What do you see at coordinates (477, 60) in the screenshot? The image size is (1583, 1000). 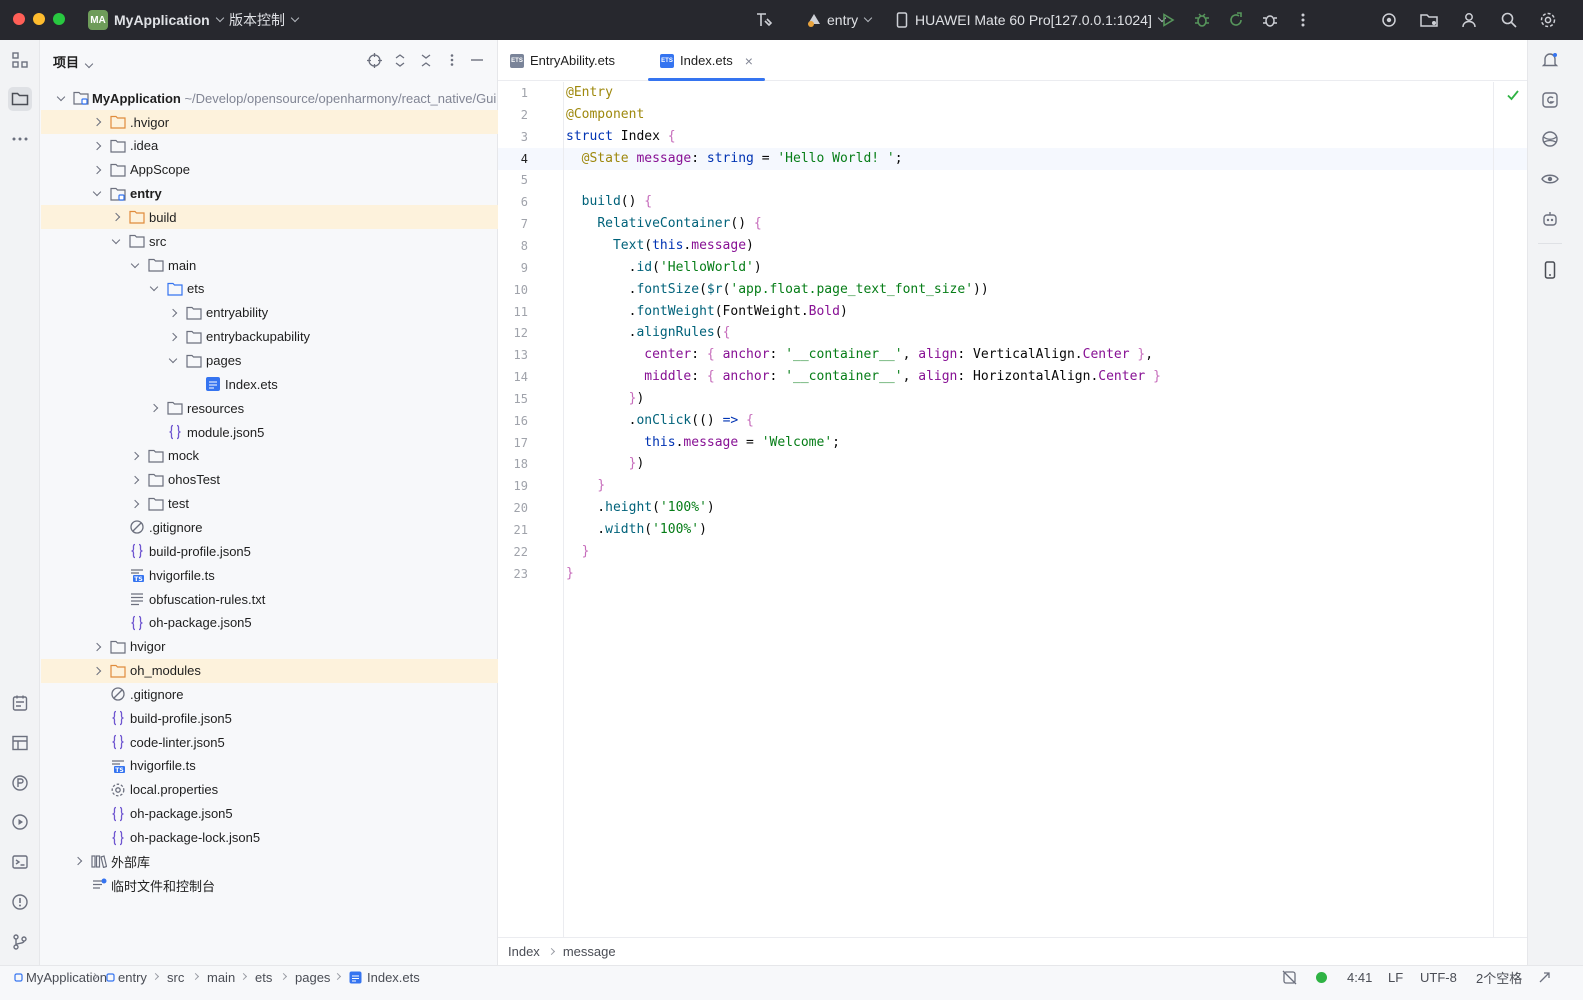 I see `hide-panel-icon` at bounding box center [477, 60].